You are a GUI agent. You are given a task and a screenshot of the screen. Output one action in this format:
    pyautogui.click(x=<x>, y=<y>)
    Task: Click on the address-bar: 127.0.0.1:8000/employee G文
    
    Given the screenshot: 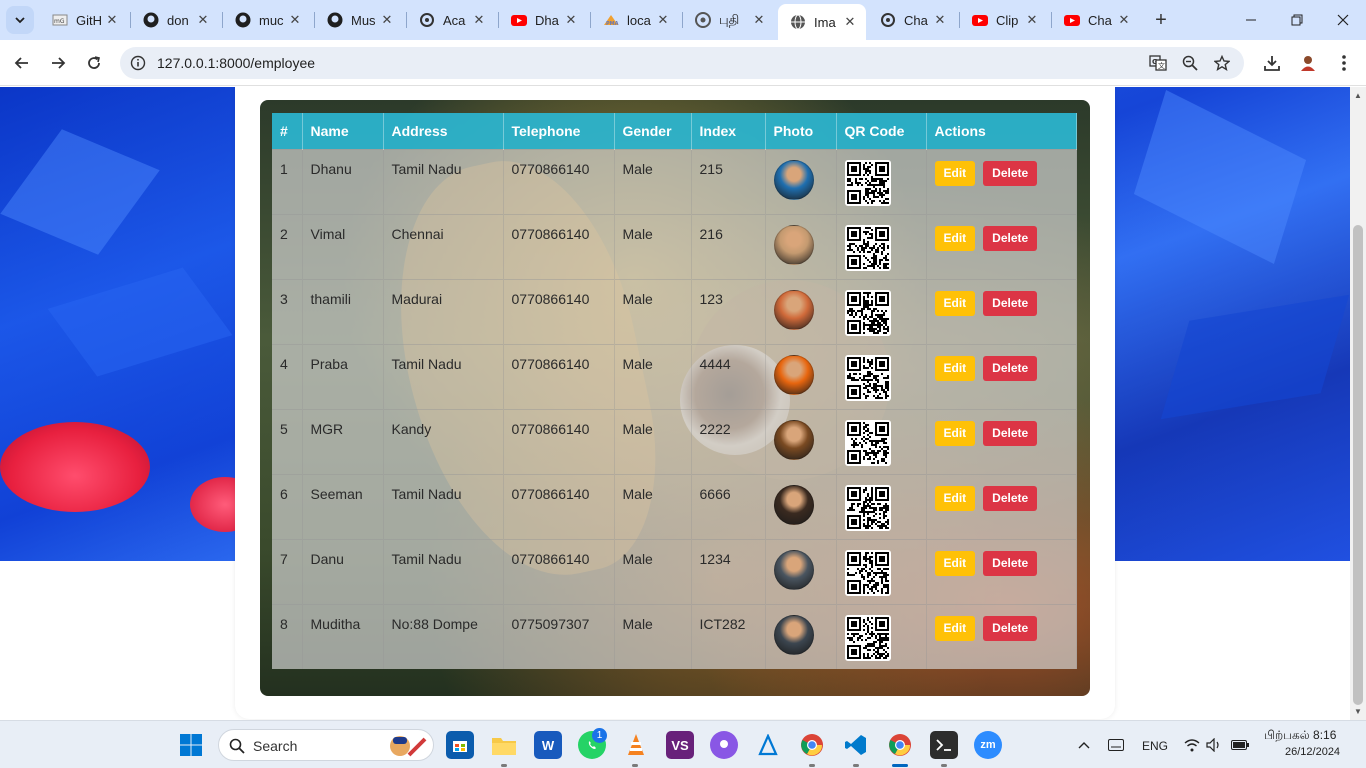 What is the action you would take?
    pyautogui.click(x=682, y=63)
    